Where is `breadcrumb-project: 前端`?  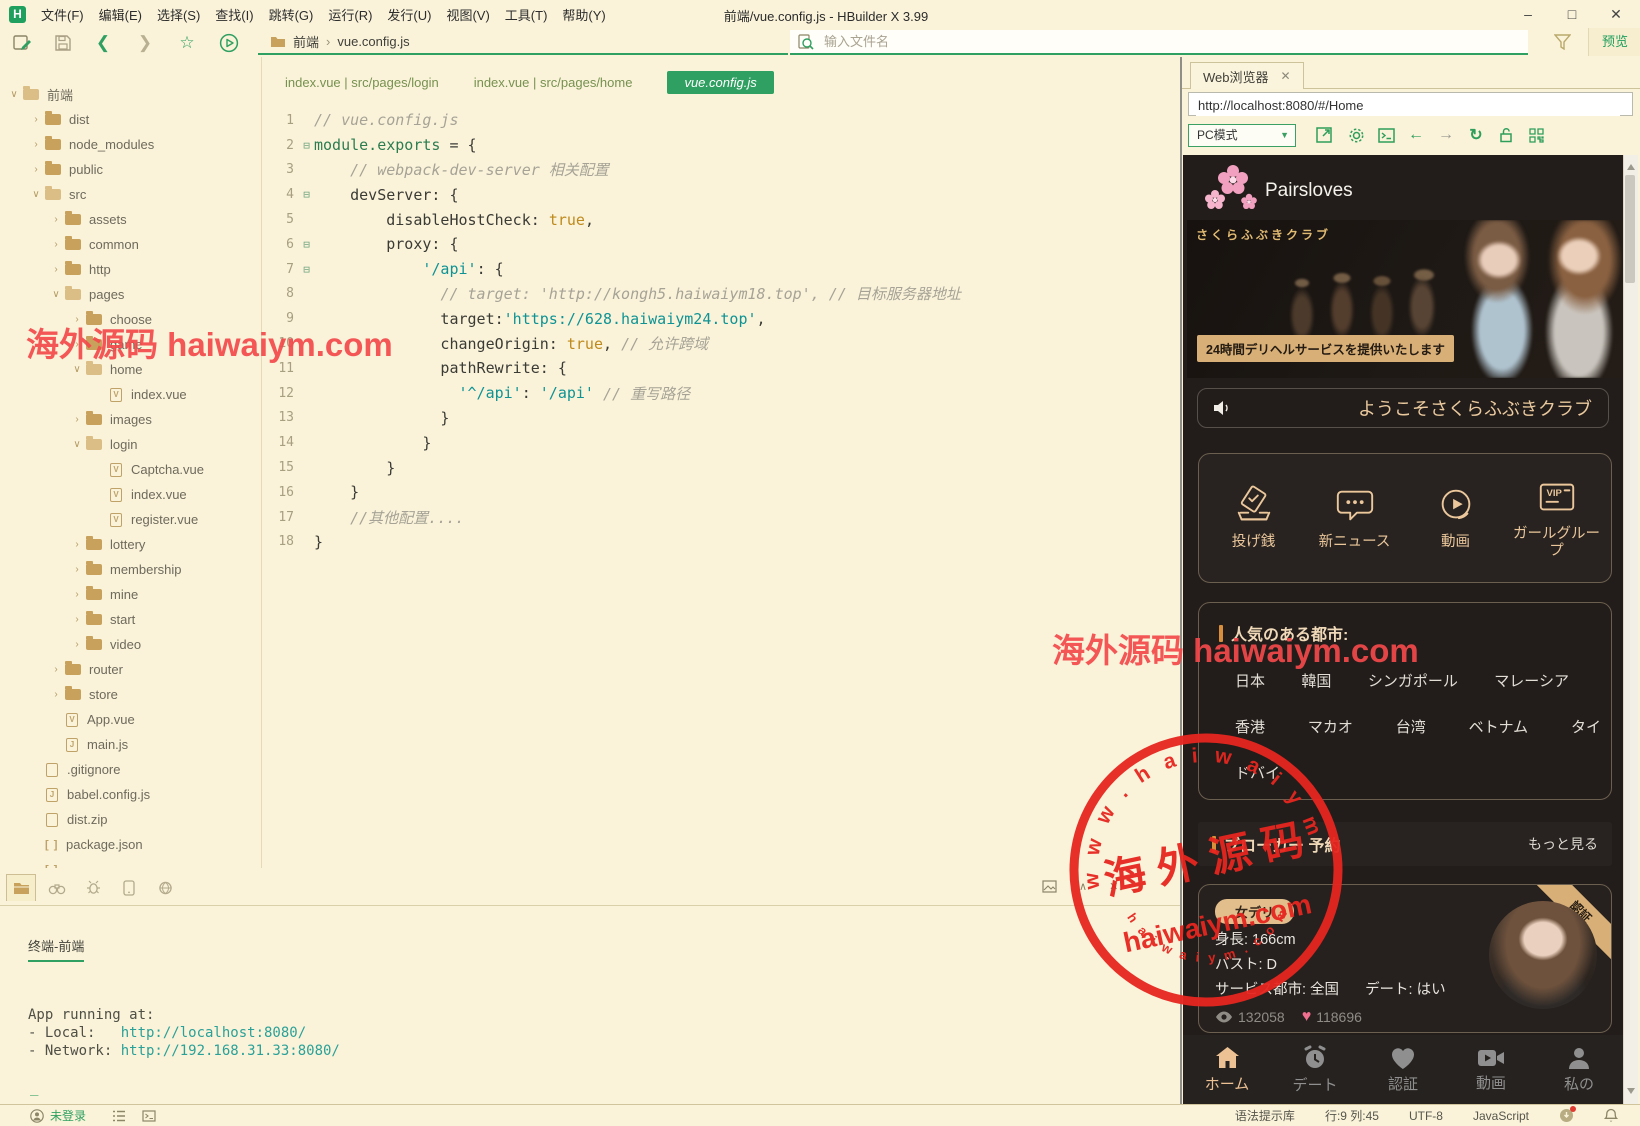 breadcrumb-project: 前端 is located at coordinates (306, 41).